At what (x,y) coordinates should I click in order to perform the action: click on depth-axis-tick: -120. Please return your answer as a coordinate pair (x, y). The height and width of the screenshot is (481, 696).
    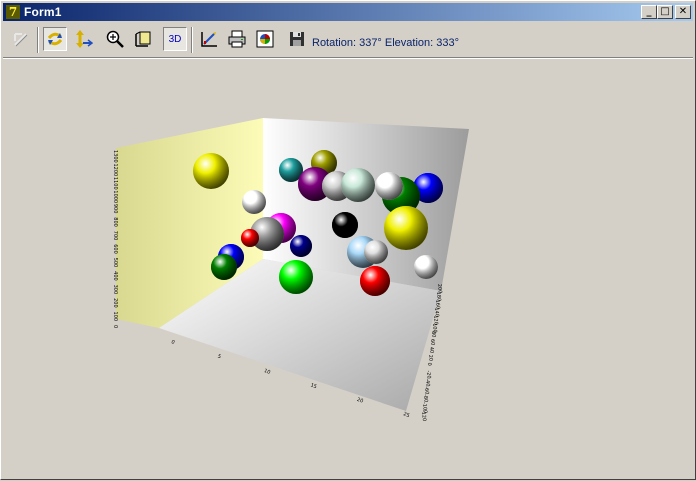
    Looking at the image, I should click on (423, 416).